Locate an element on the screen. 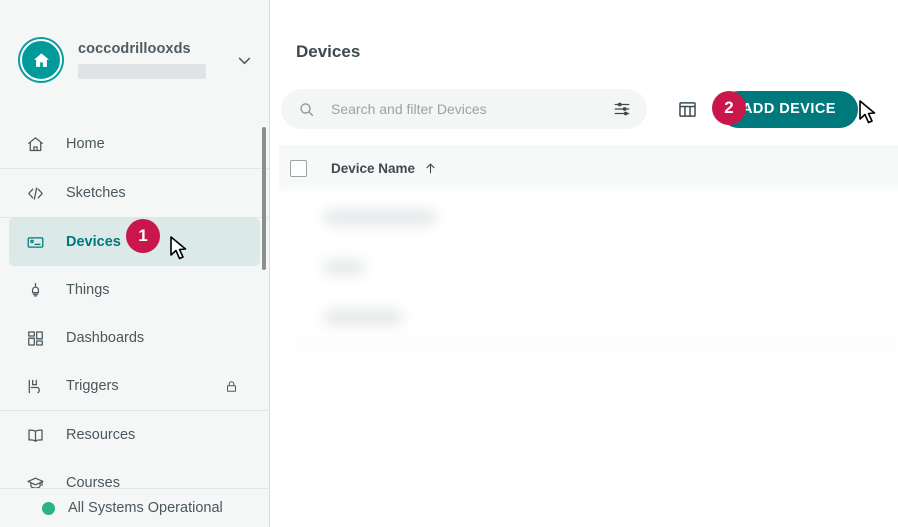 This screenshot has height=527, width=898. mouse-cursor-sidebar is located at coordinates (178, 249).